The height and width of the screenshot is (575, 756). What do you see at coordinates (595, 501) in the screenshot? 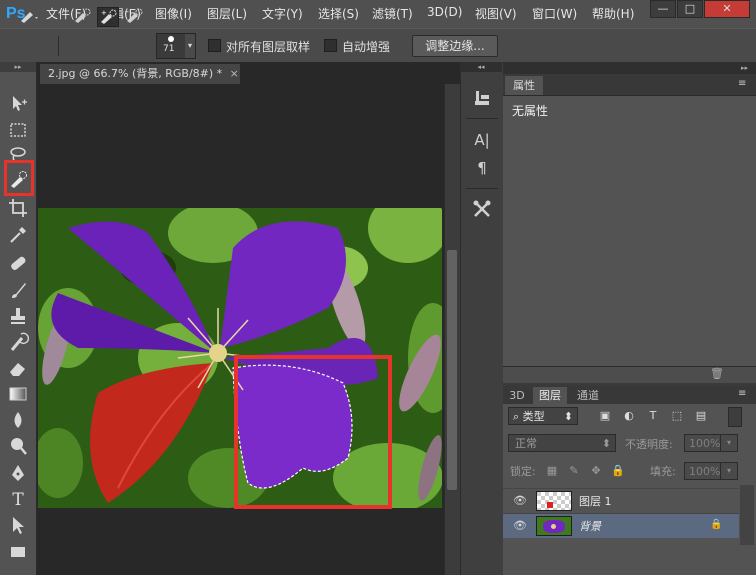
I see `layer-name: 图层 1` at bounding box center [595, 501].